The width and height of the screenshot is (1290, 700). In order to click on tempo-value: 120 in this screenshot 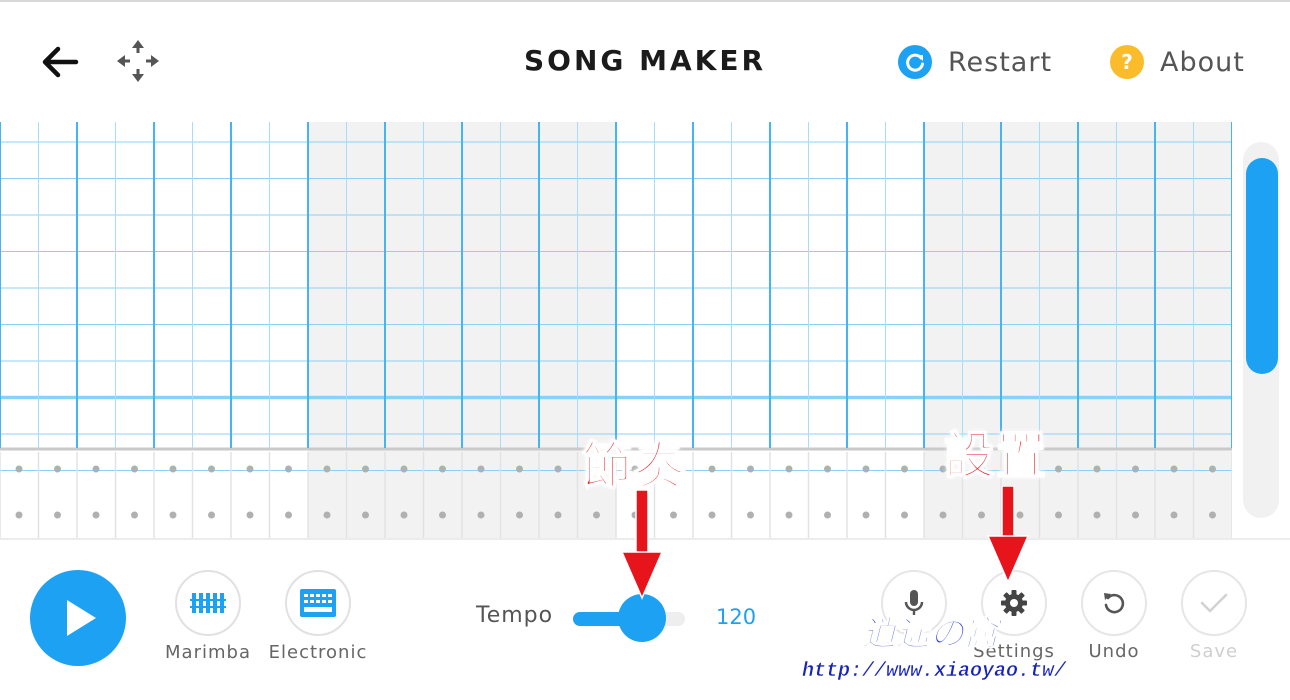, I will do `click(736, 617)`.